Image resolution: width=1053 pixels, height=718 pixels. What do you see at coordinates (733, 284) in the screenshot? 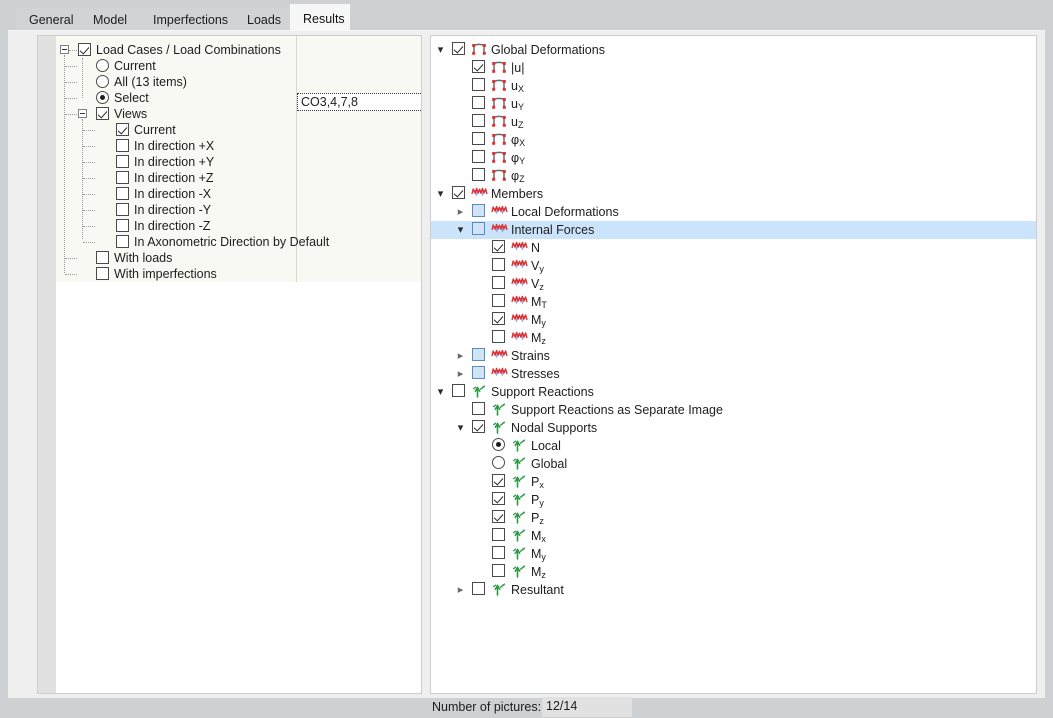
I see `results-tree-v-z-row: Vz` at bounding box center [733, 284].